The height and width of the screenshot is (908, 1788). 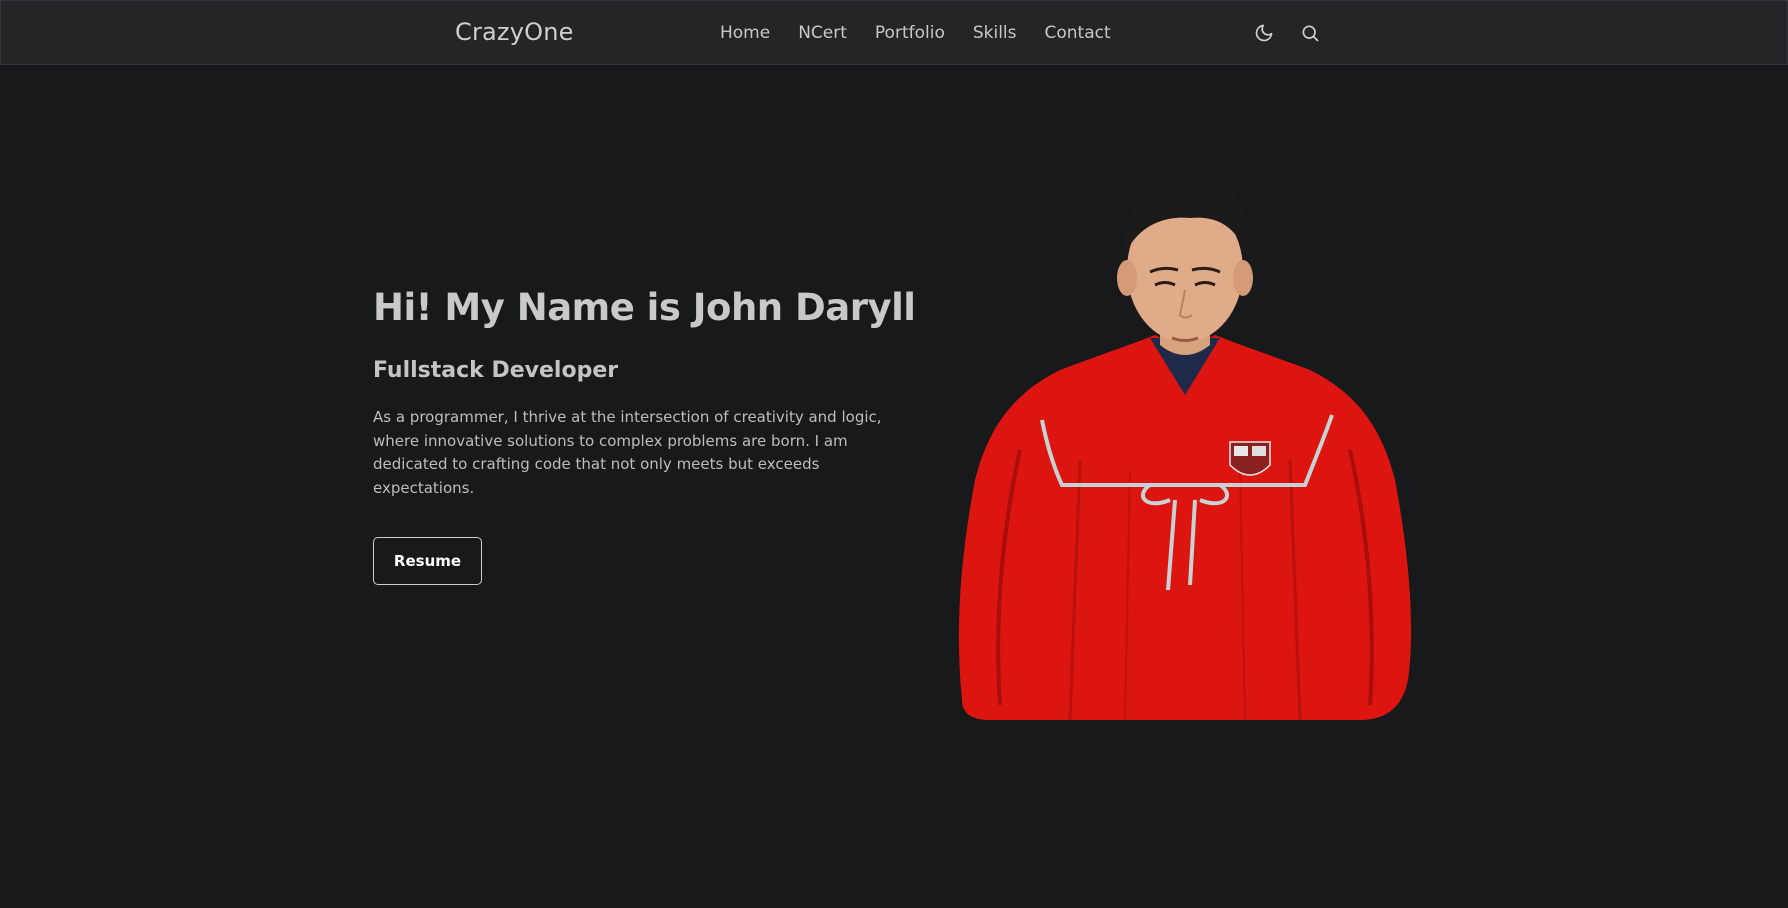 What do you see at coordinates (745, 33) in the screenshot?
I see `nav-item-home: Home` at bounding box center [745, 33].